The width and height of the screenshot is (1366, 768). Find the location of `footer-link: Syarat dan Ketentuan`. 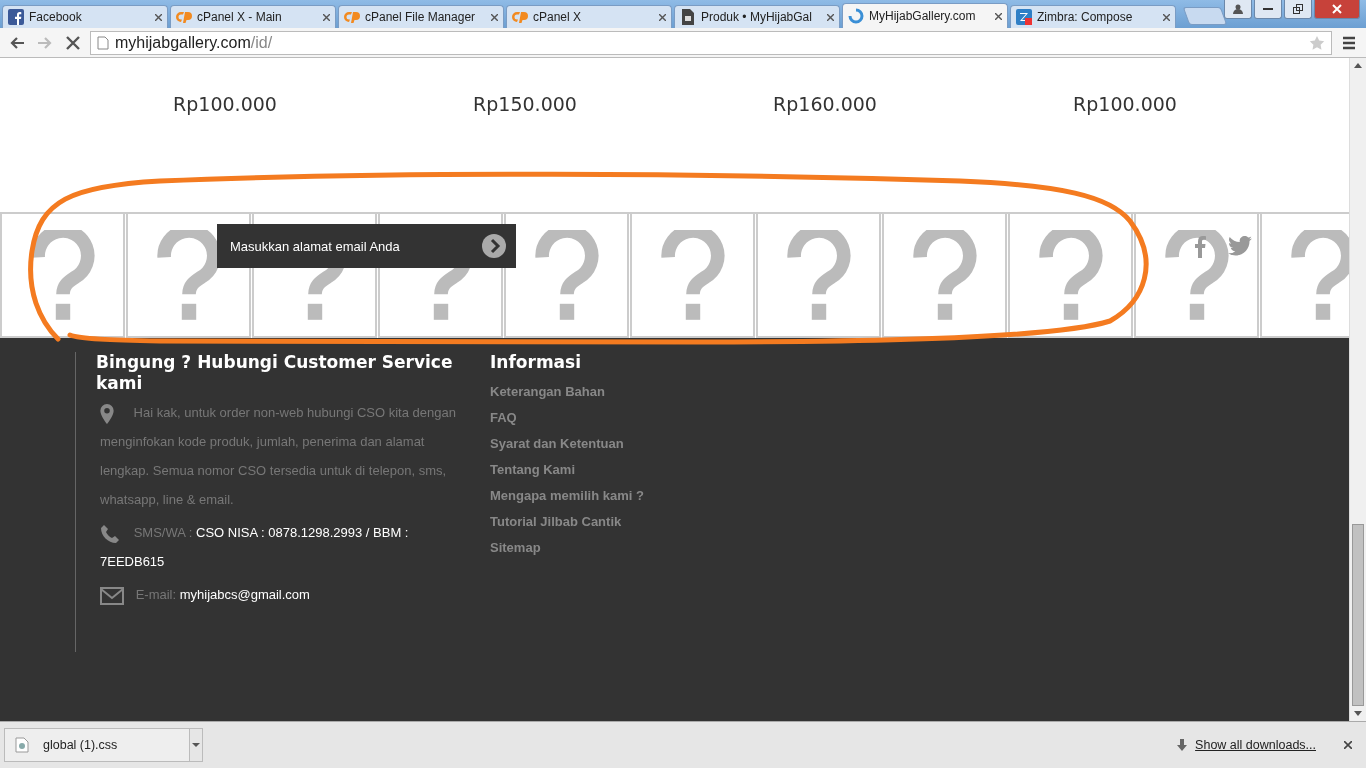

footer-link: Syarat dan Ketentuan is located at coordinates (557, 444).